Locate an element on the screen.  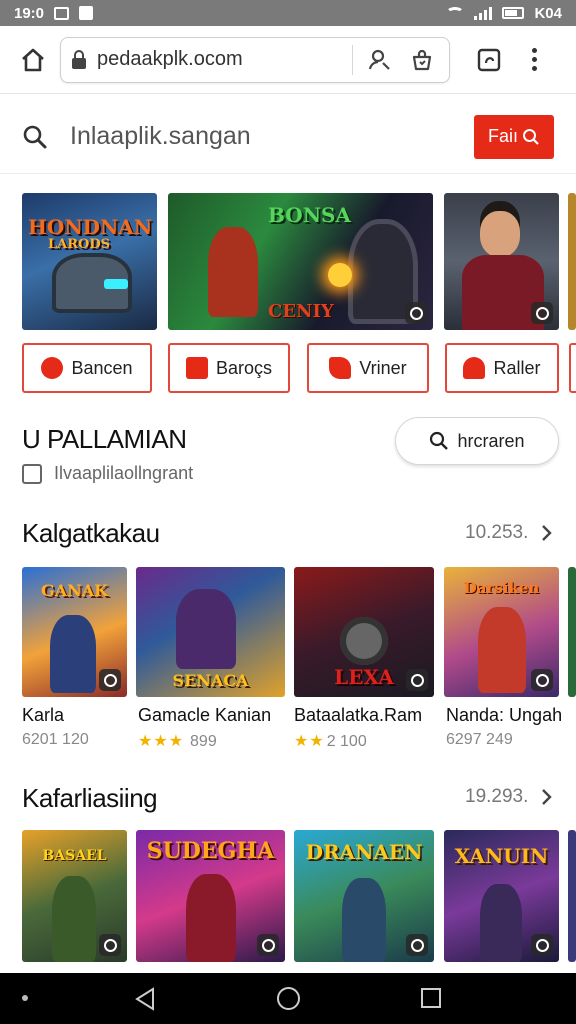
game-card-4: Darsiken is located at coordinates (501, 632).